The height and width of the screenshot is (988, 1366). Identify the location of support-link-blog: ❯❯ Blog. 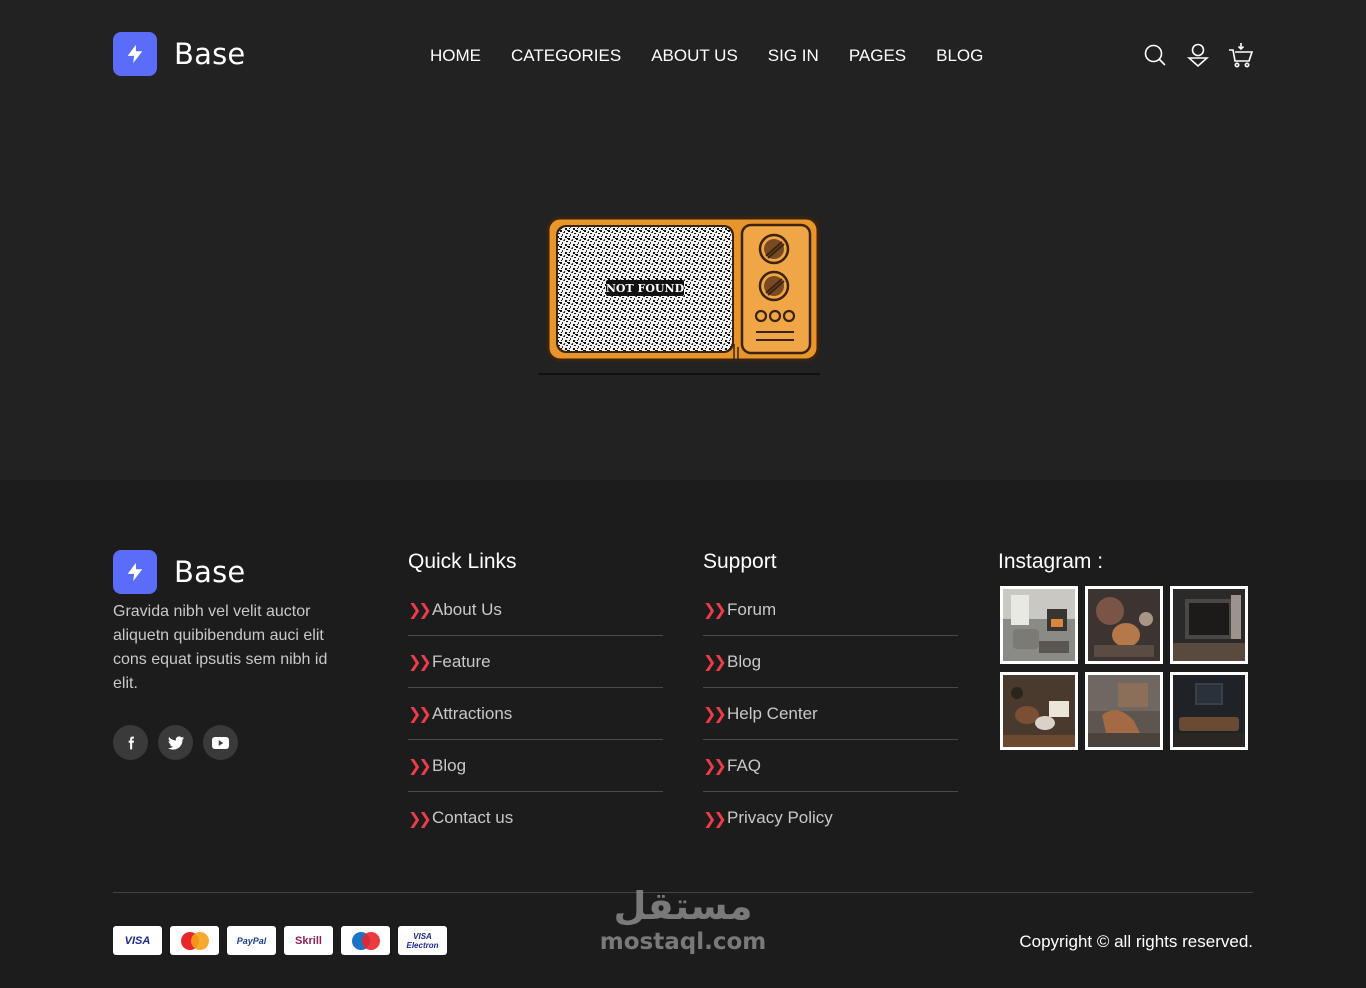
(830, 662).